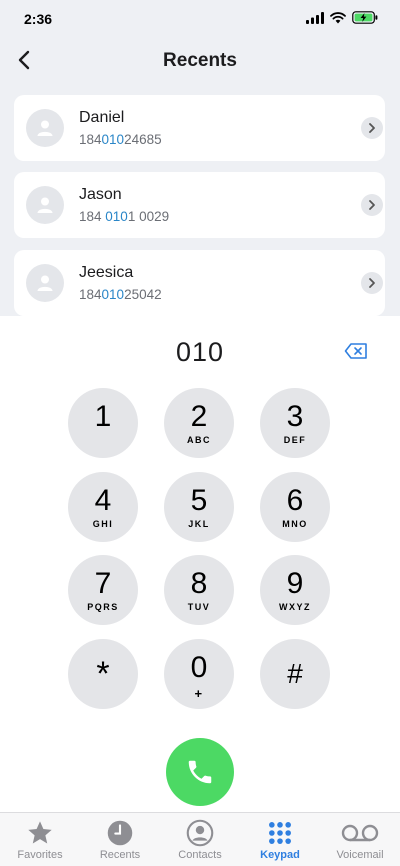  What do you see at coordinates (295, 523) in the screenshot?
I see `key-letters: MNO` at bounding box center [295, 523].